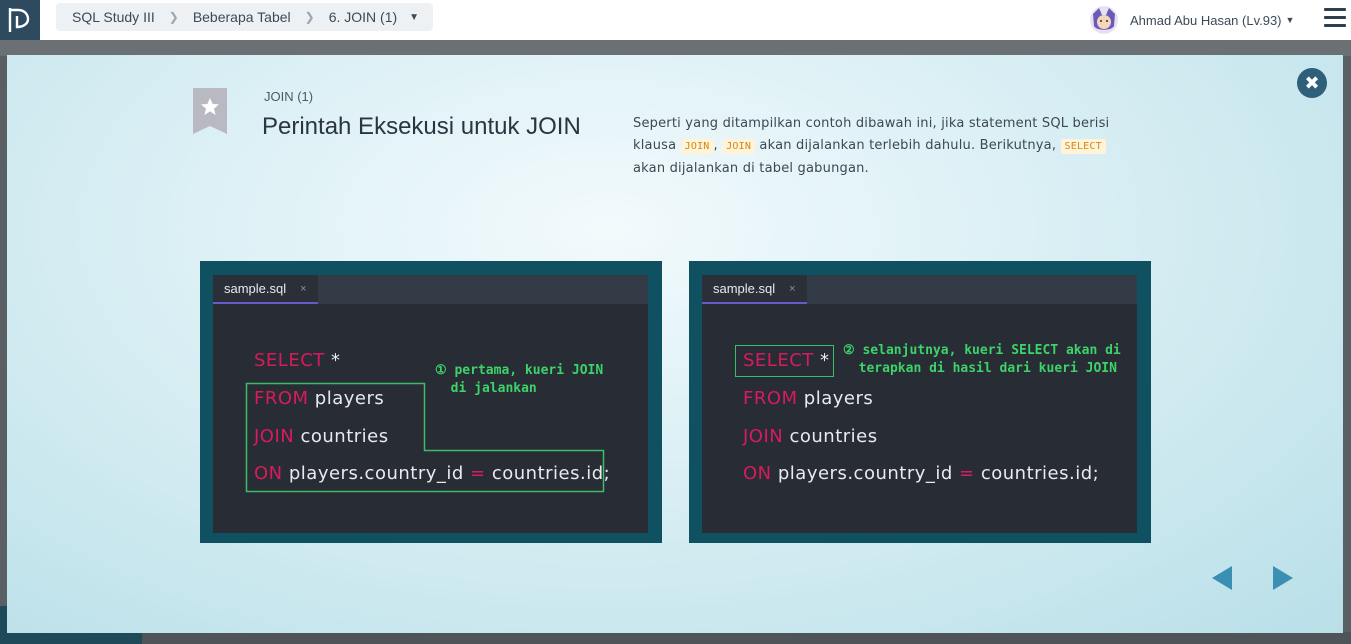 This screenshot has height=644, width=1351. Describe the element at coordinates (425, 437) in the screenshot. I see `join-highlight-box` at that location.